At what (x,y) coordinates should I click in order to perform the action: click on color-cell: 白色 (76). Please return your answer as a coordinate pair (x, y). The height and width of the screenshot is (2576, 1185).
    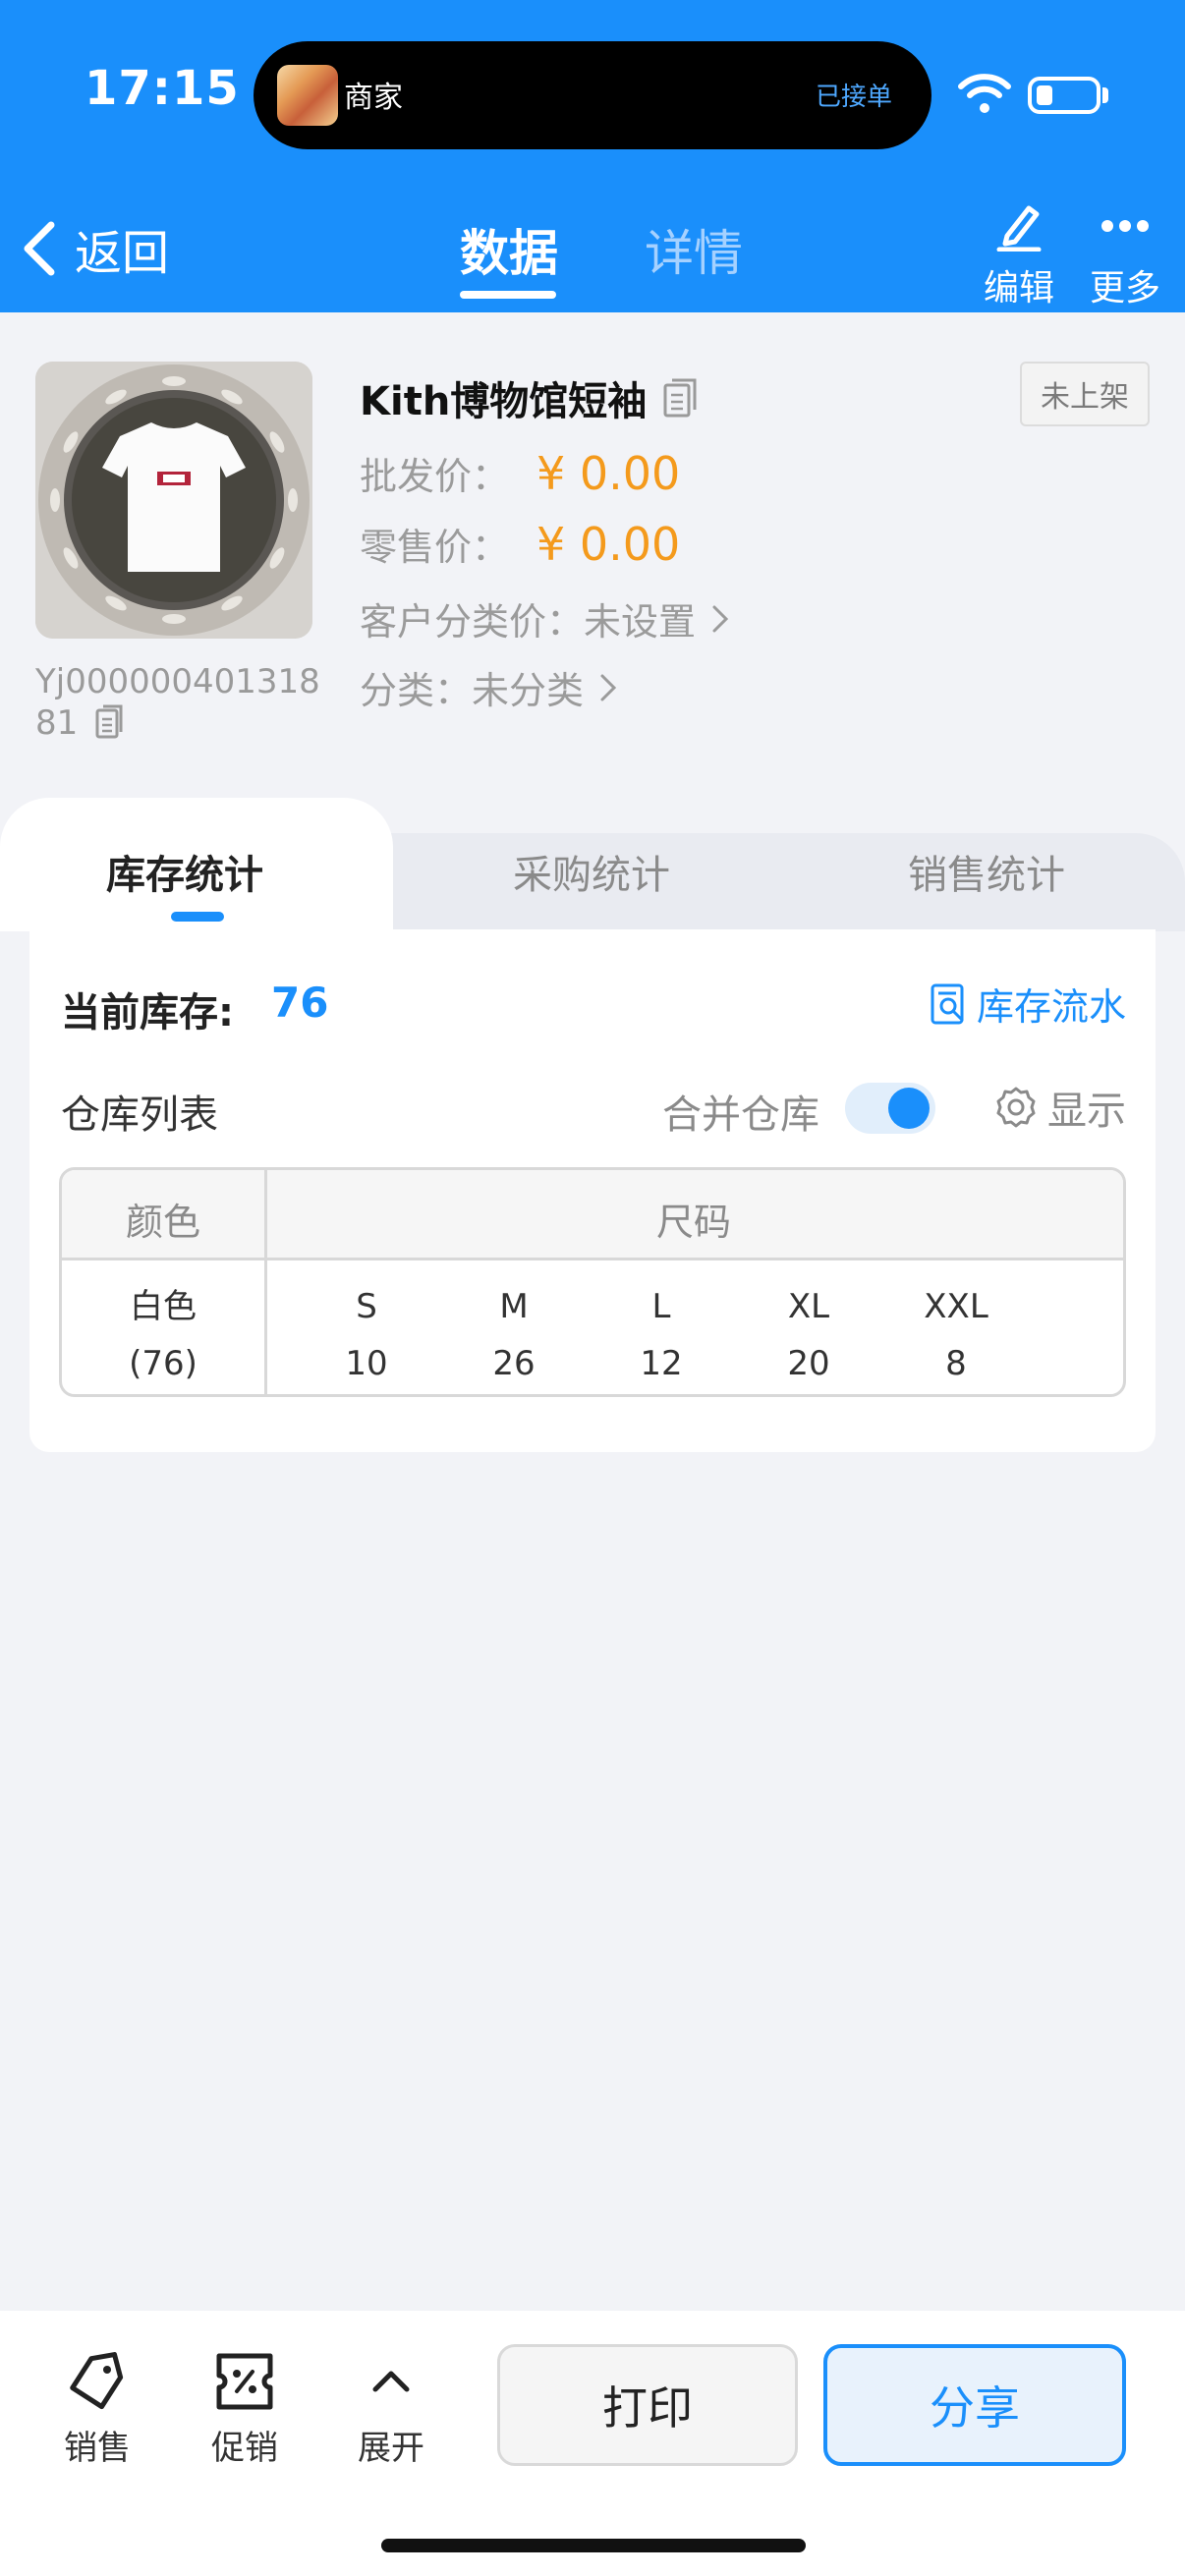
    Looking at the image, I should click on (163, 1335).